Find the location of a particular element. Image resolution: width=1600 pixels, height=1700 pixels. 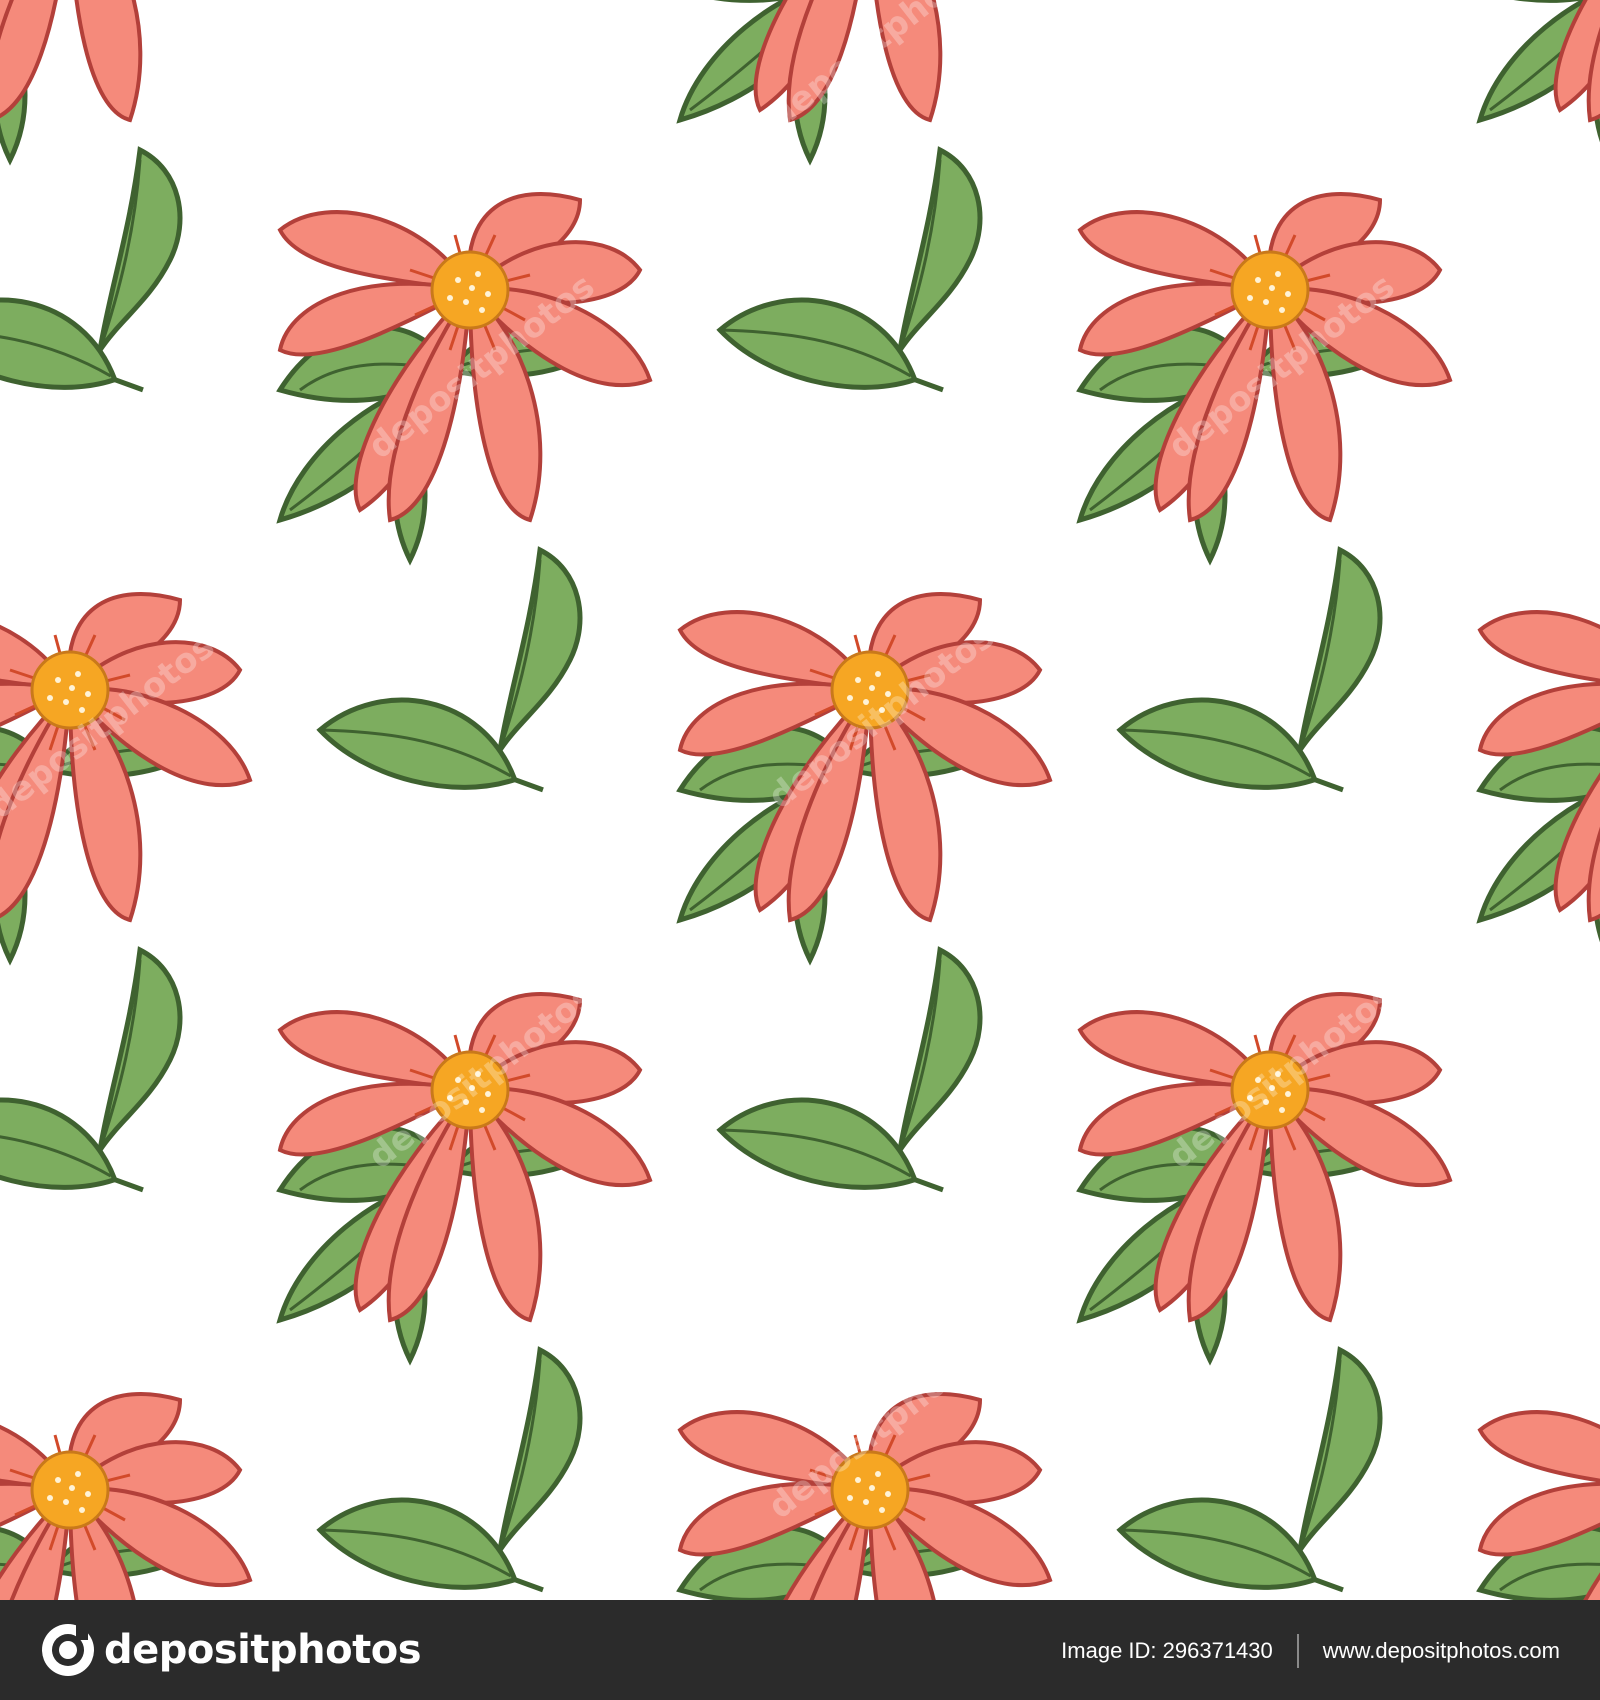

site-url: www.depositphotos.com is located at coordinates (1441, 1650).